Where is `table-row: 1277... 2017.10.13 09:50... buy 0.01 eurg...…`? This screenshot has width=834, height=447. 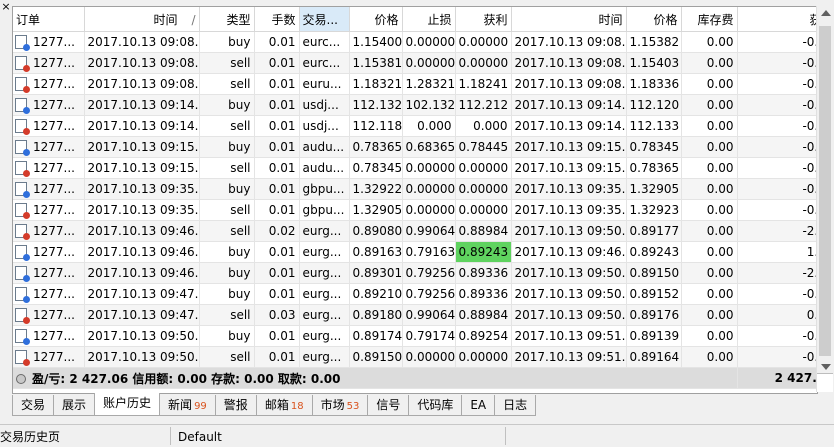 table-row: 1277... 2017.10.13 09:50... buy 0.01 eurg...… is located at coordinates (415, 336).